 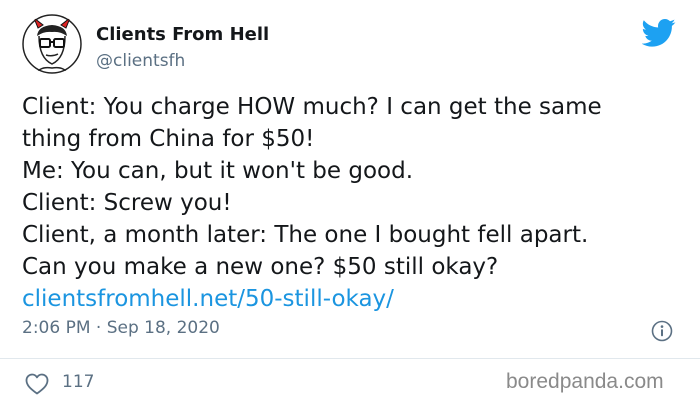 What do you see at coordinates (121, 328) in the screenshot?
I see `tweet-timestamp: 2:06 PM · Sep 18, 2020` at bounding box center [121, 328].